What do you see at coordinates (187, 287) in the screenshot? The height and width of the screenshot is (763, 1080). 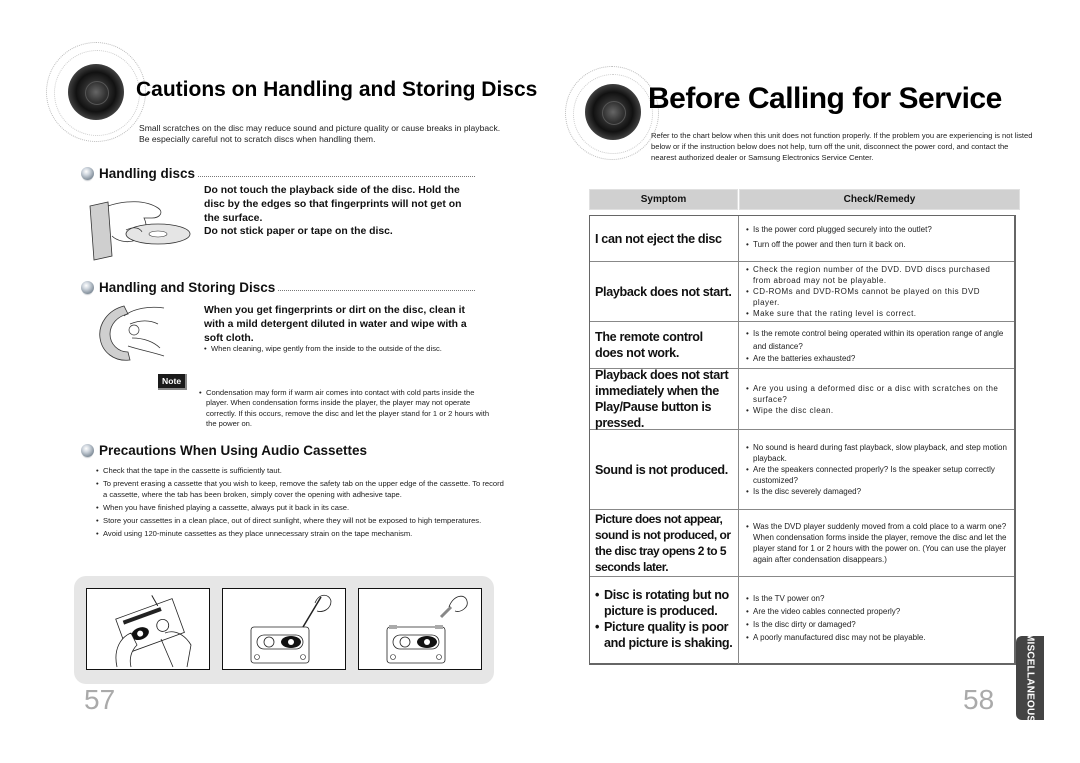 I see `section-title: Handling and Storing Discs` at bounding box center [187, 287].